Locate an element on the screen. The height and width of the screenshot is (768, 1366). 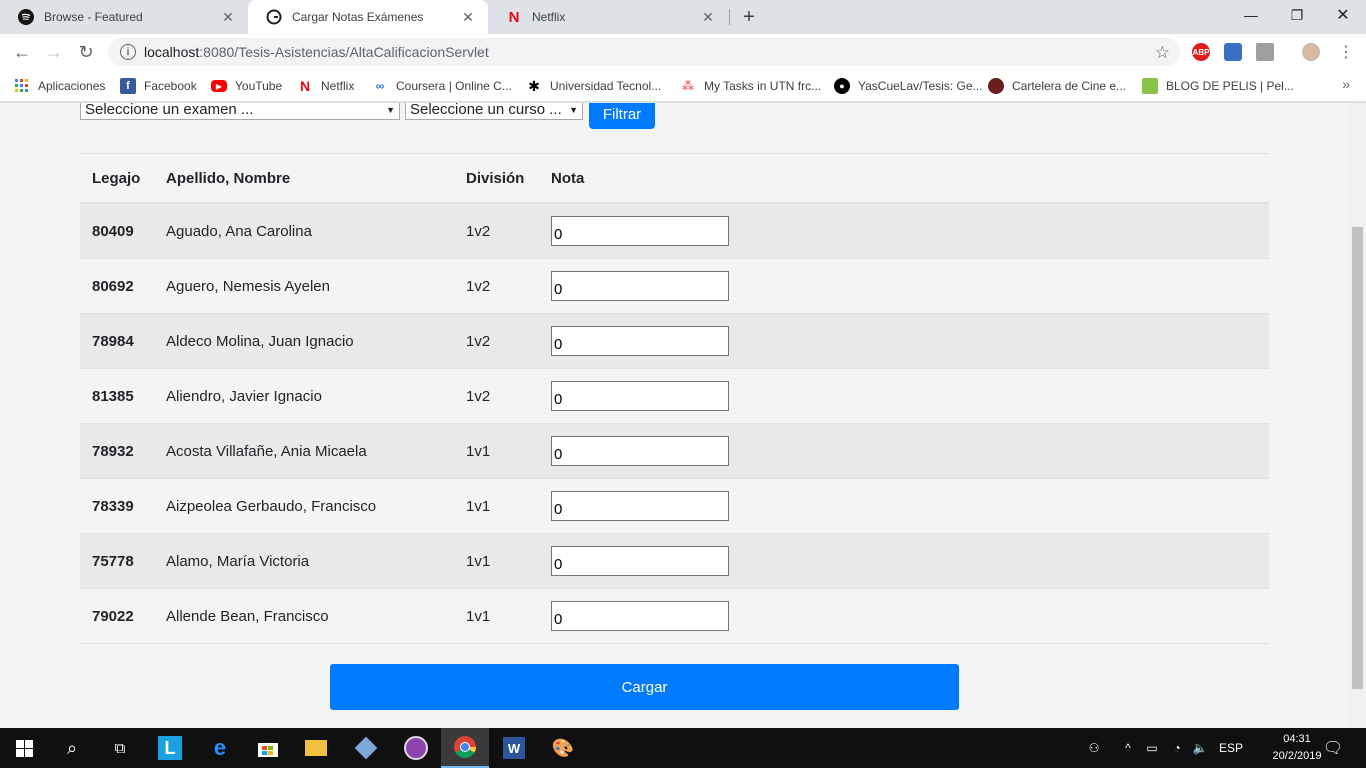
table-row: 75778 Alamo, María Victoria 1v1 is located at coordinates (674, 561).